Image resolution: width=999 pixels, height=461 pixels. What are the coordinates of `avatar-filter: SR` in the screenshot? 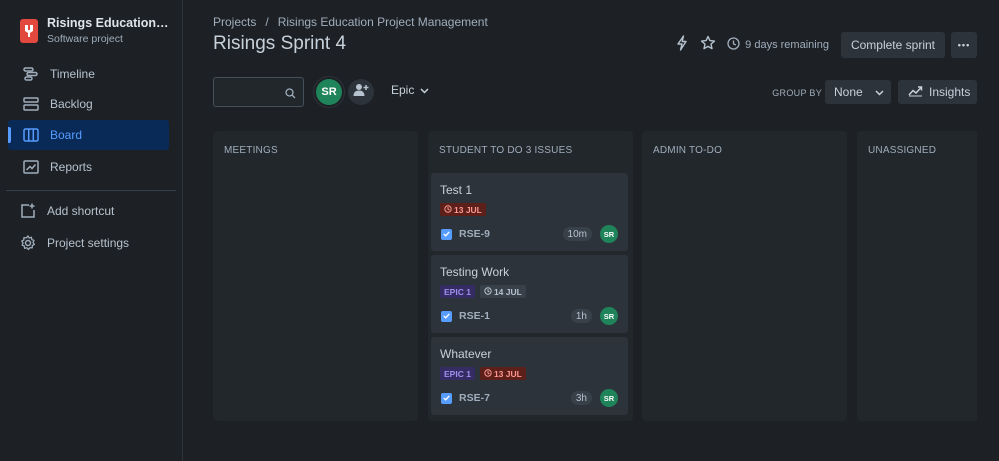 It's located at (329, 92).